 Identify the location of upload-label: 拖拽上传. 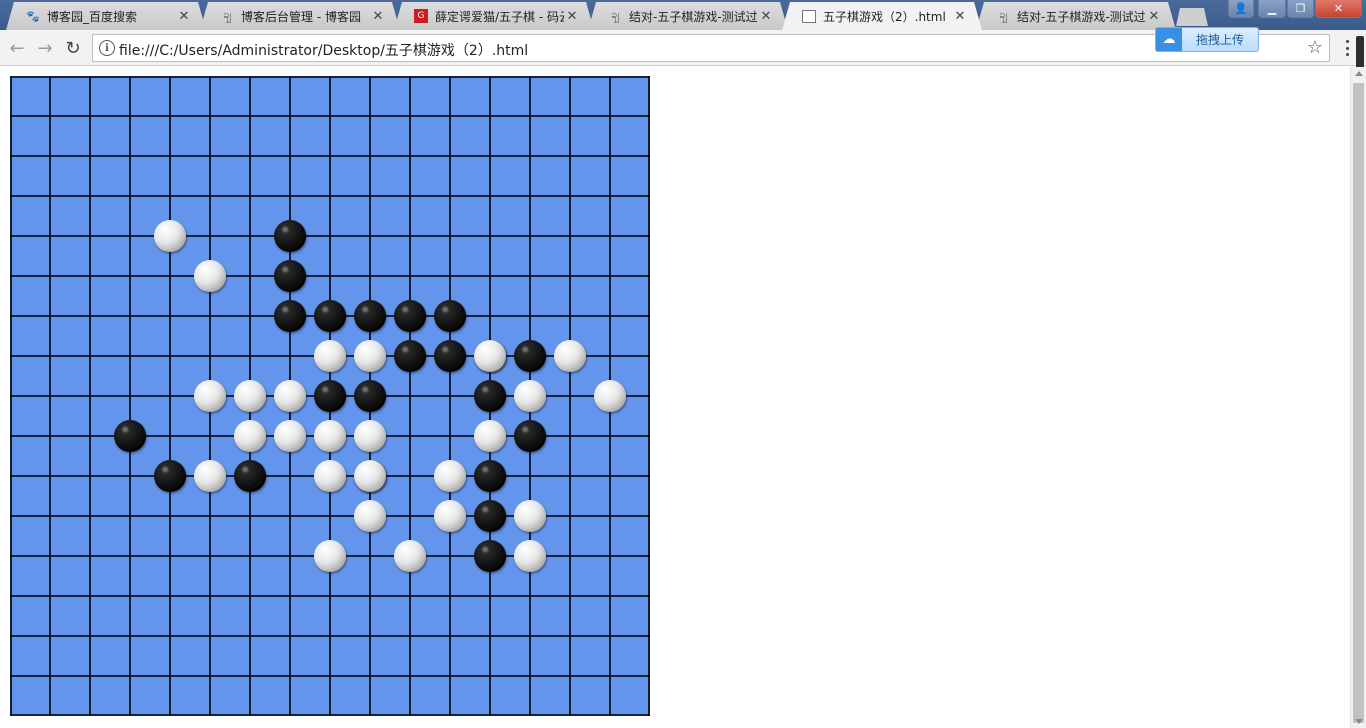
(1219, 40).